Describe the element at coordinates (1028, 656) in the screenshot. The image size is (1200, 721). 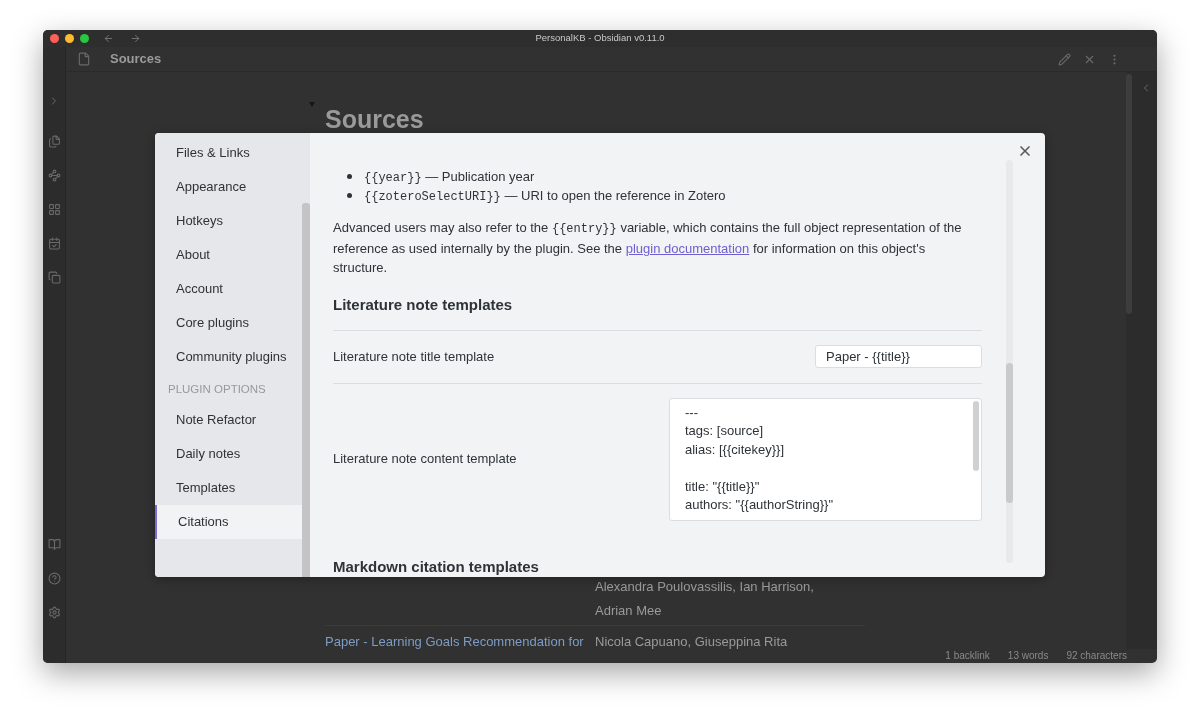
I see `status-text: 13 words` at that location.